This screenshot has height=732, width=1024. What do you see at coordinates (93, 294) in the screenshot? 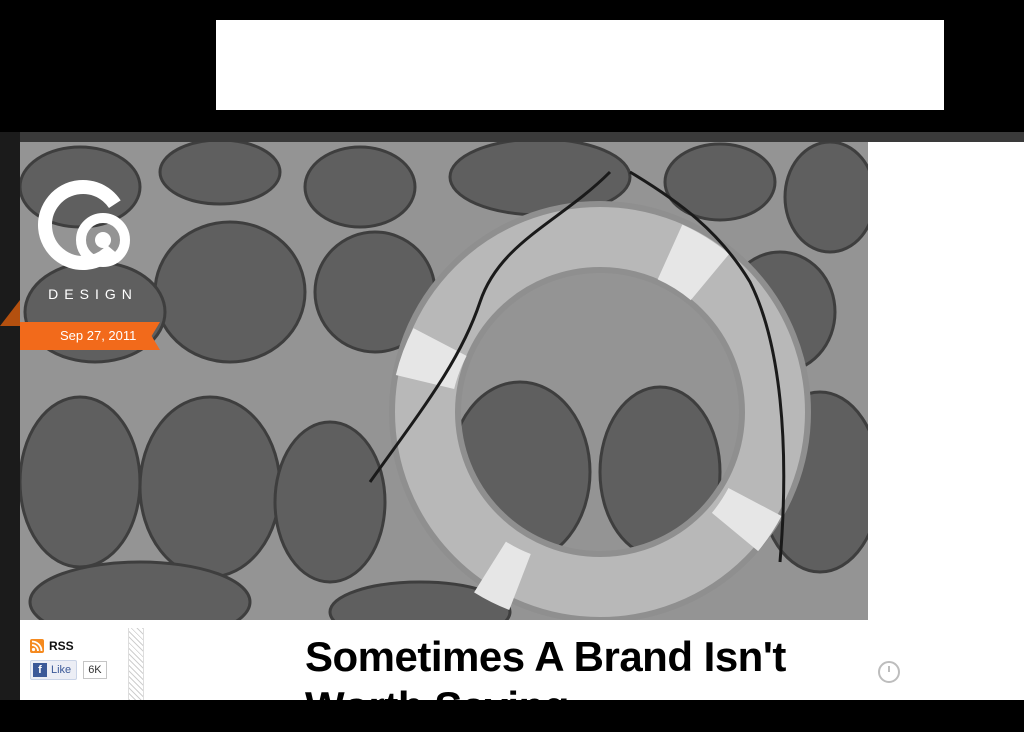
I see `logo-design-text: DESIGN` at bounding box center [93, 294].